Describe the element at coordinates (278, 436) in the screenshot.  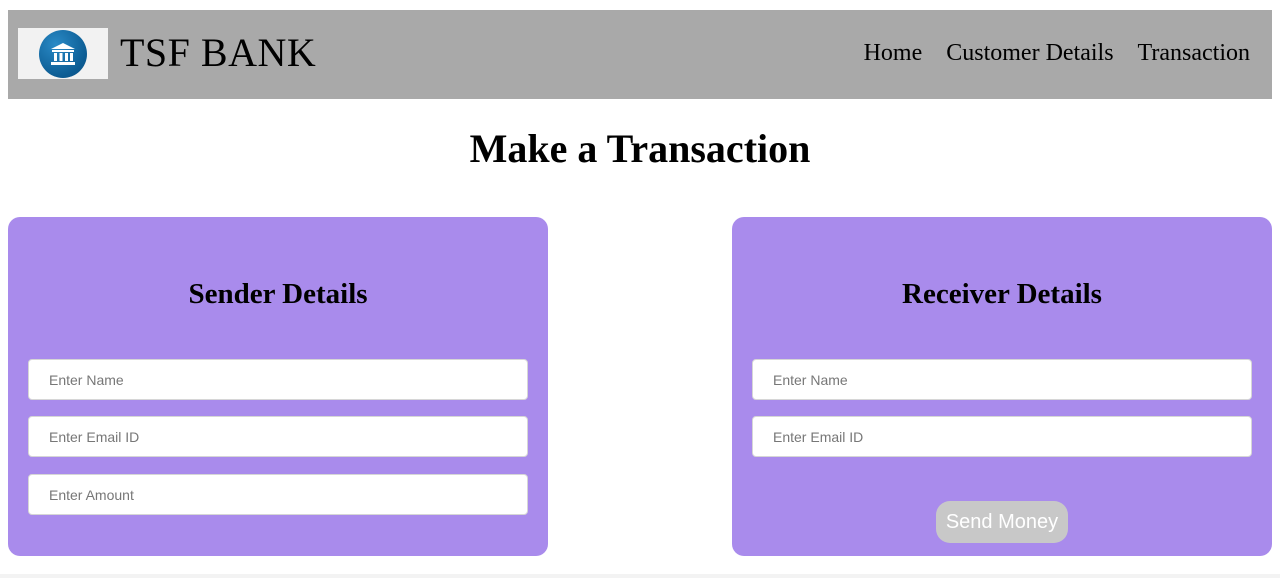
I see `sender-email-input` at that location.